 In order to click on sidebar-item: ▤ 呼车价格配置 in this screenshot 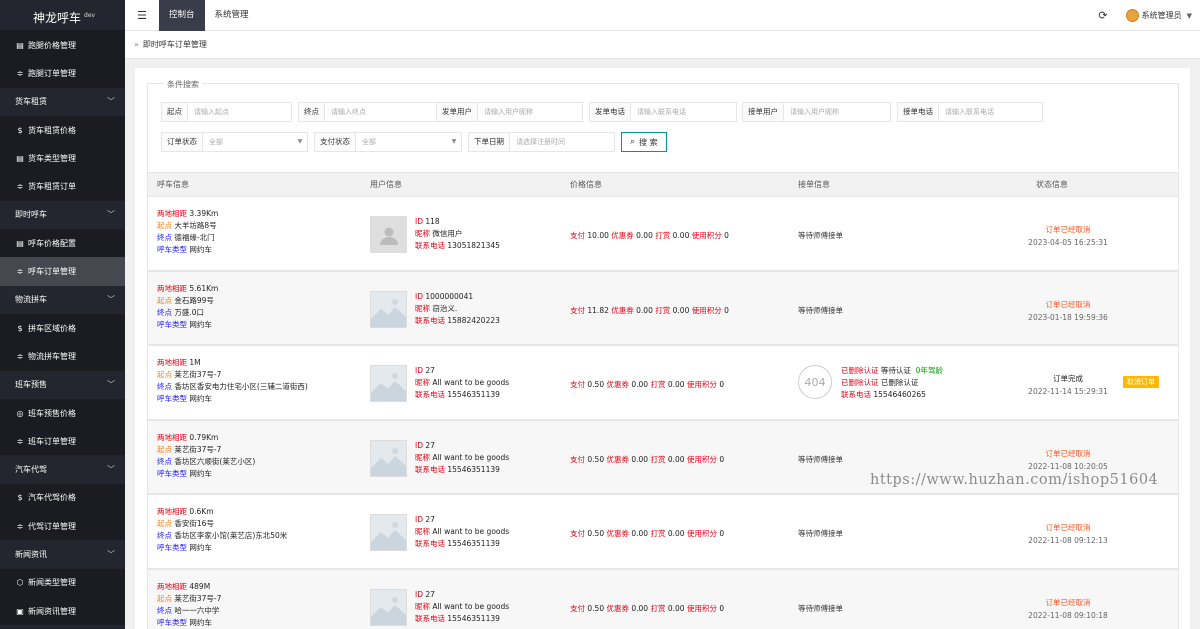, I will do `click(62, 243)`.